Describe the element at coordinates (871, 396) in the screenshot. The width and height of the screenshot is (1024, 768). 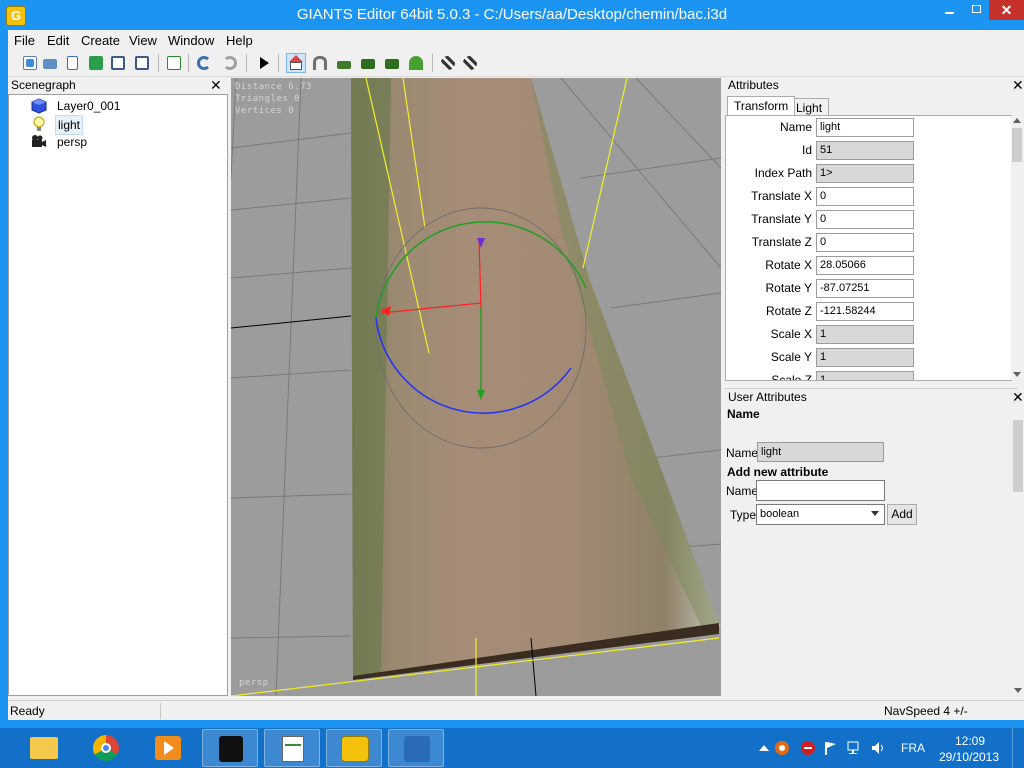
I see `user-attributes-header: User Attributes` at that location.